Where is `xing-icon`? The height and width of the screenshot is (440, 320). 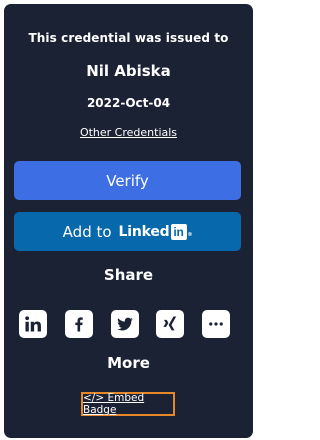
xing-icon is located at coordinates (170, 323).